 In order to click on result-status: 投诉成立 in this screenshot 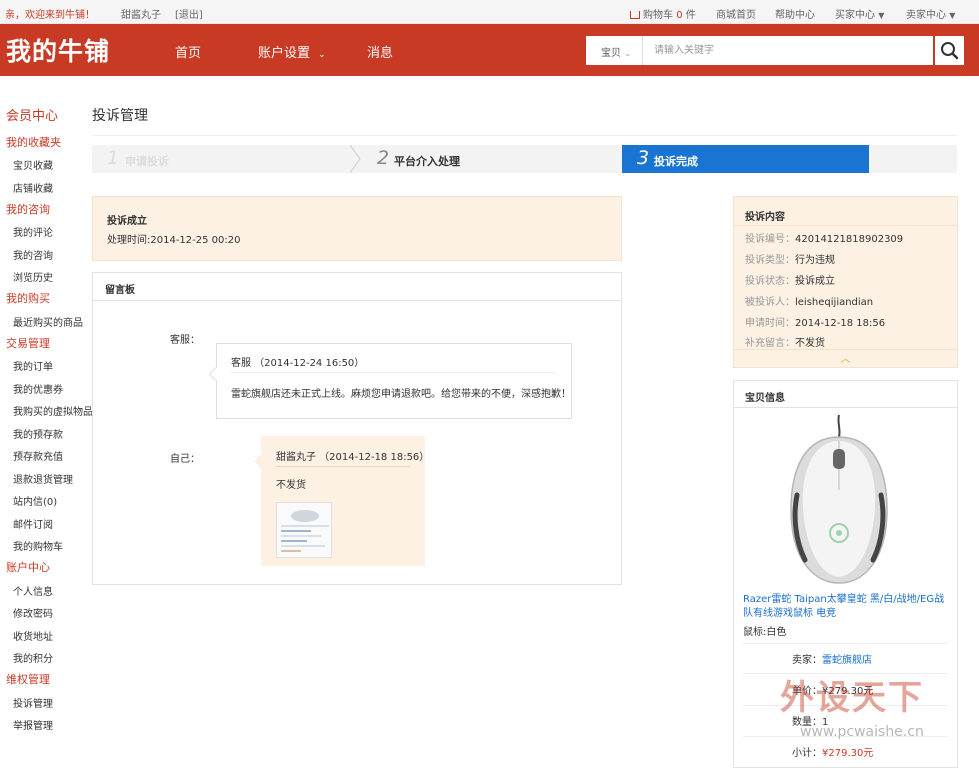, I will do `click(127, 221)`.